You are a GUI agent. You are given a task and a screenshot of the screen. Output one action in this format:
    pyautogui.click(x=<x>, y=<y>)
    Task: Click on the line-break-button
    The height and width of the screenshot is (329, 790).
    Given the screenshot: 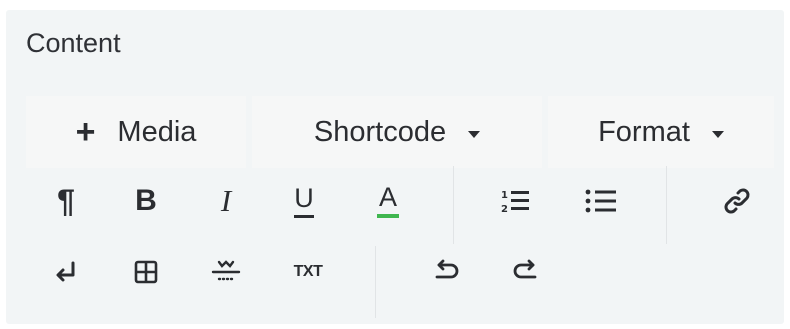 What is the action you would take?
    pyautogui.click(x=66, y=272)
    